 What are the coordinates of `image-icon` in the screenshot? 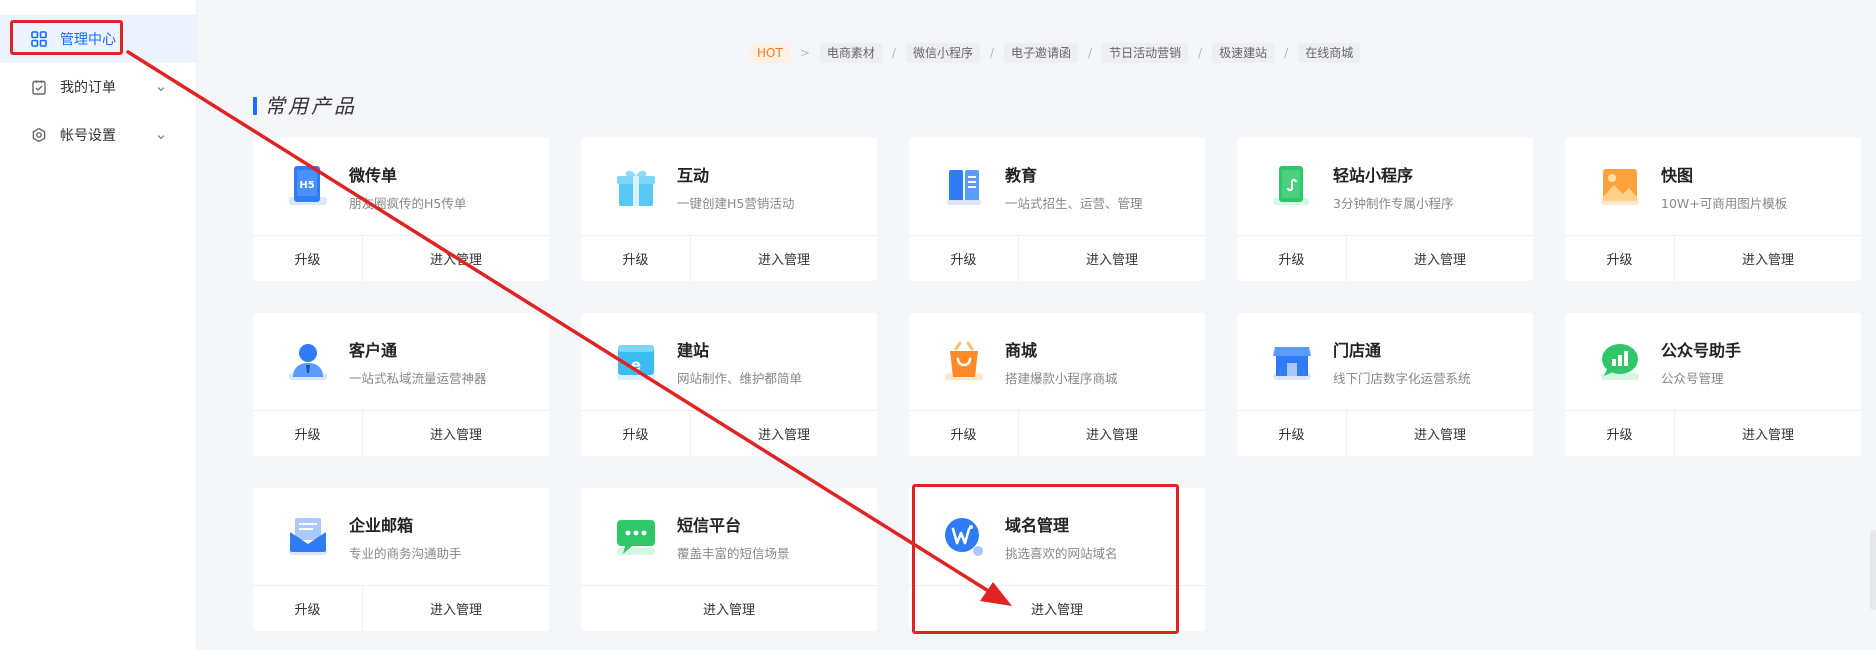 It's located at (1620, 187).